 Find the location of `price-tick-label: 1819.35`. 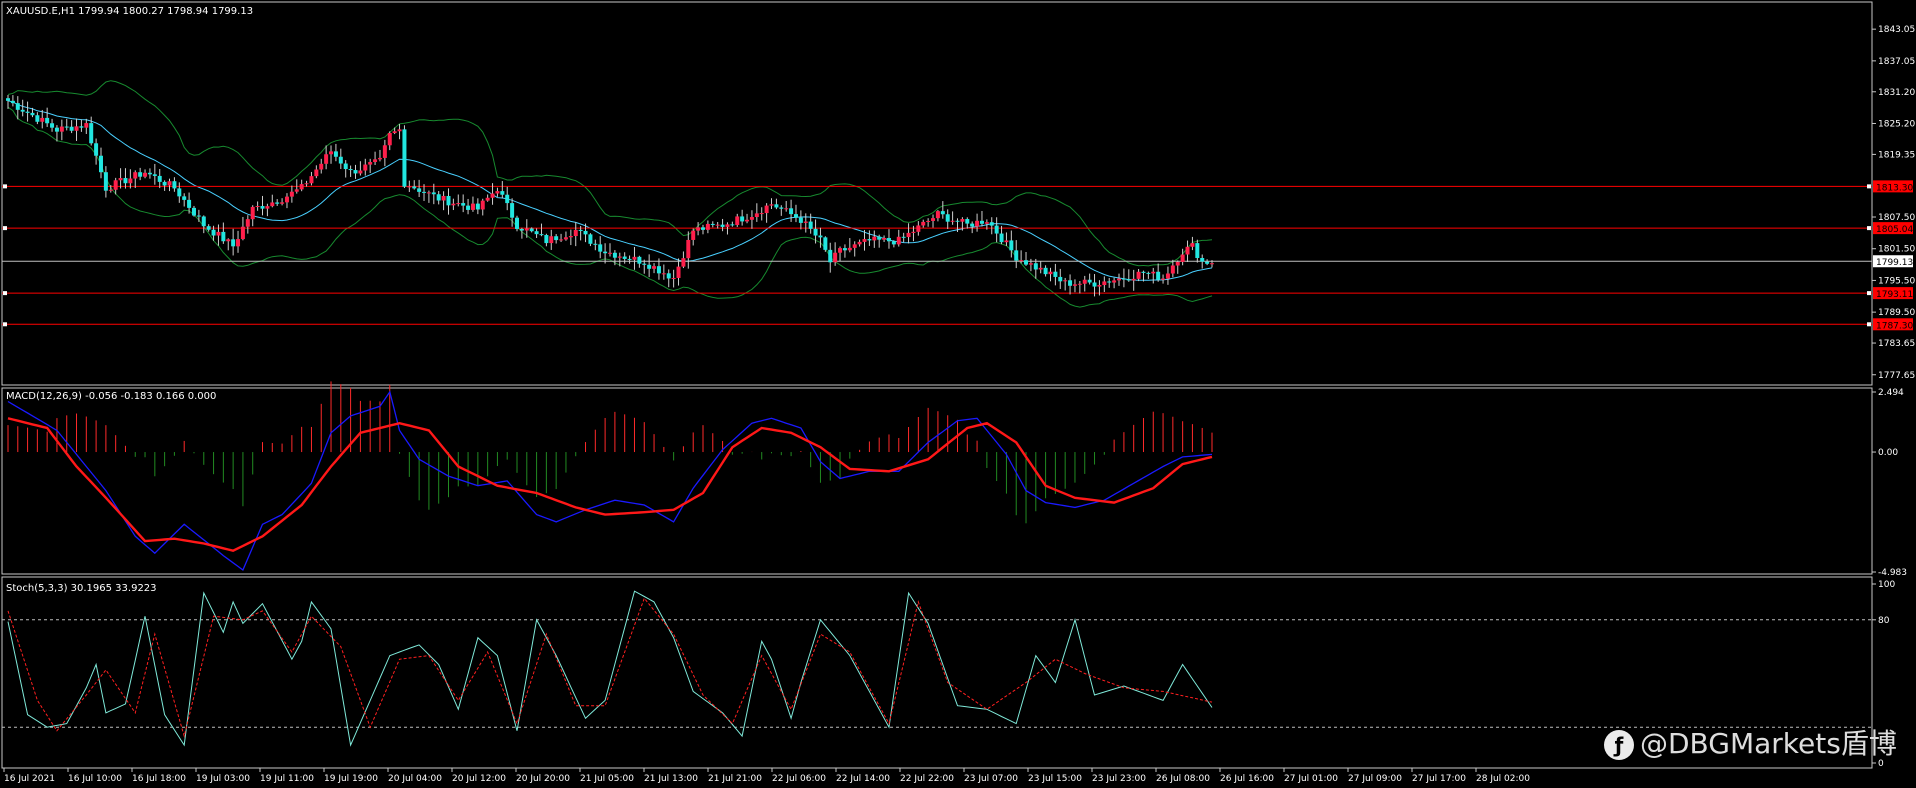

price-tick-label: 1819.35 is located at coordinates (1896, 155).